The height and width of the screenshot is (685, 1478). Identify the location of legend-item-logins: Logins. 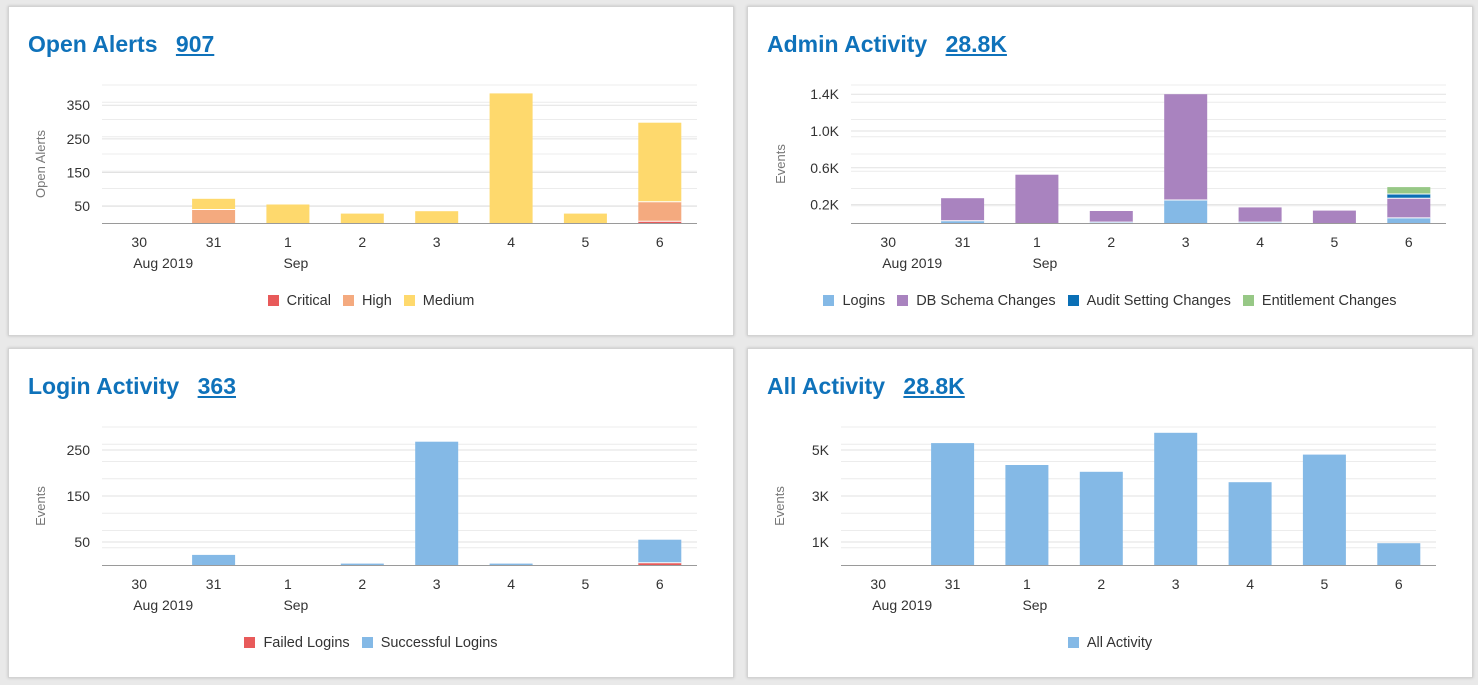
(854, 301).